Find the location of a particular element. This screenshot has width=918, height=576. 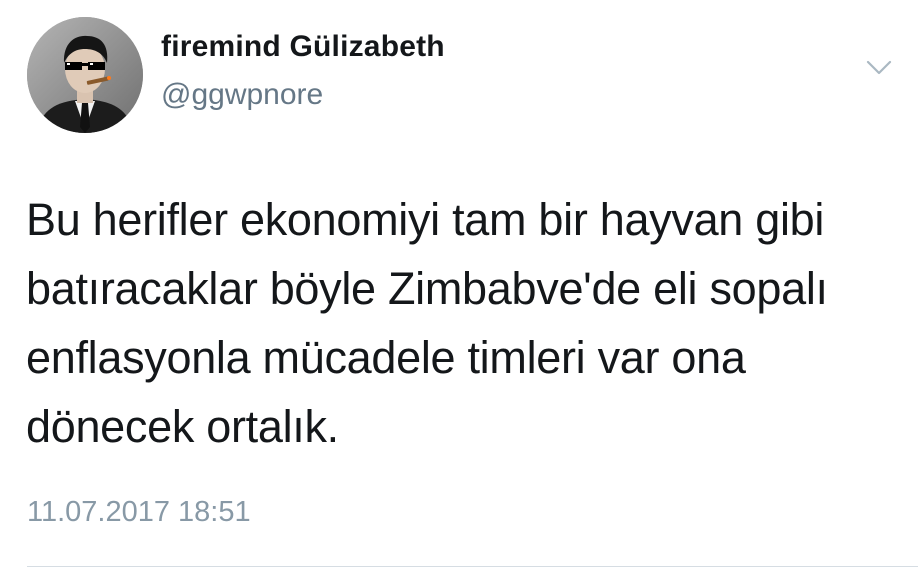

display-name: firemind Gülizabeth is located at coordinates (303, 47).